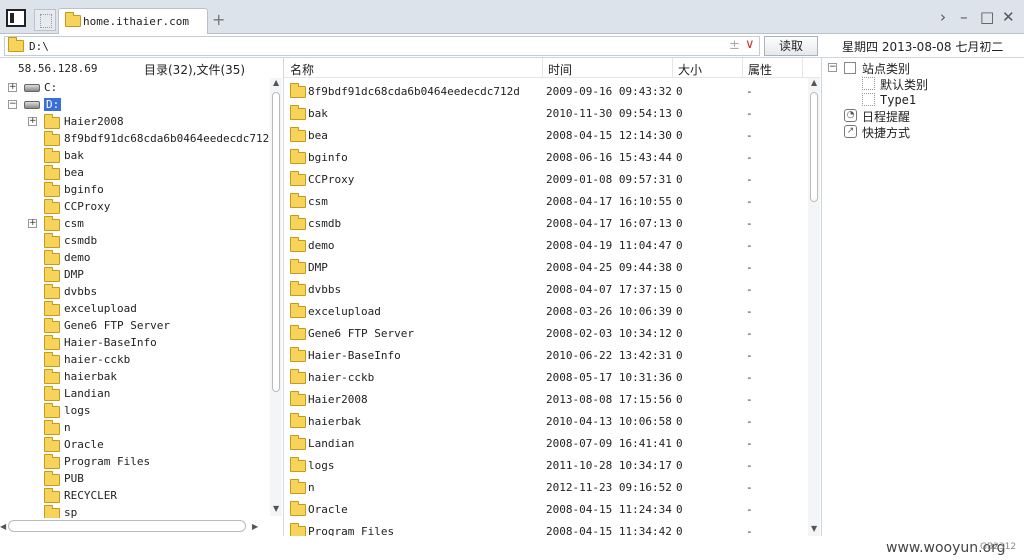  Describe the element at coordinates (546, 311) in the screenshot. I see `file-row: excelupload 2008-03-26 10:06:39 0 -` at that location.